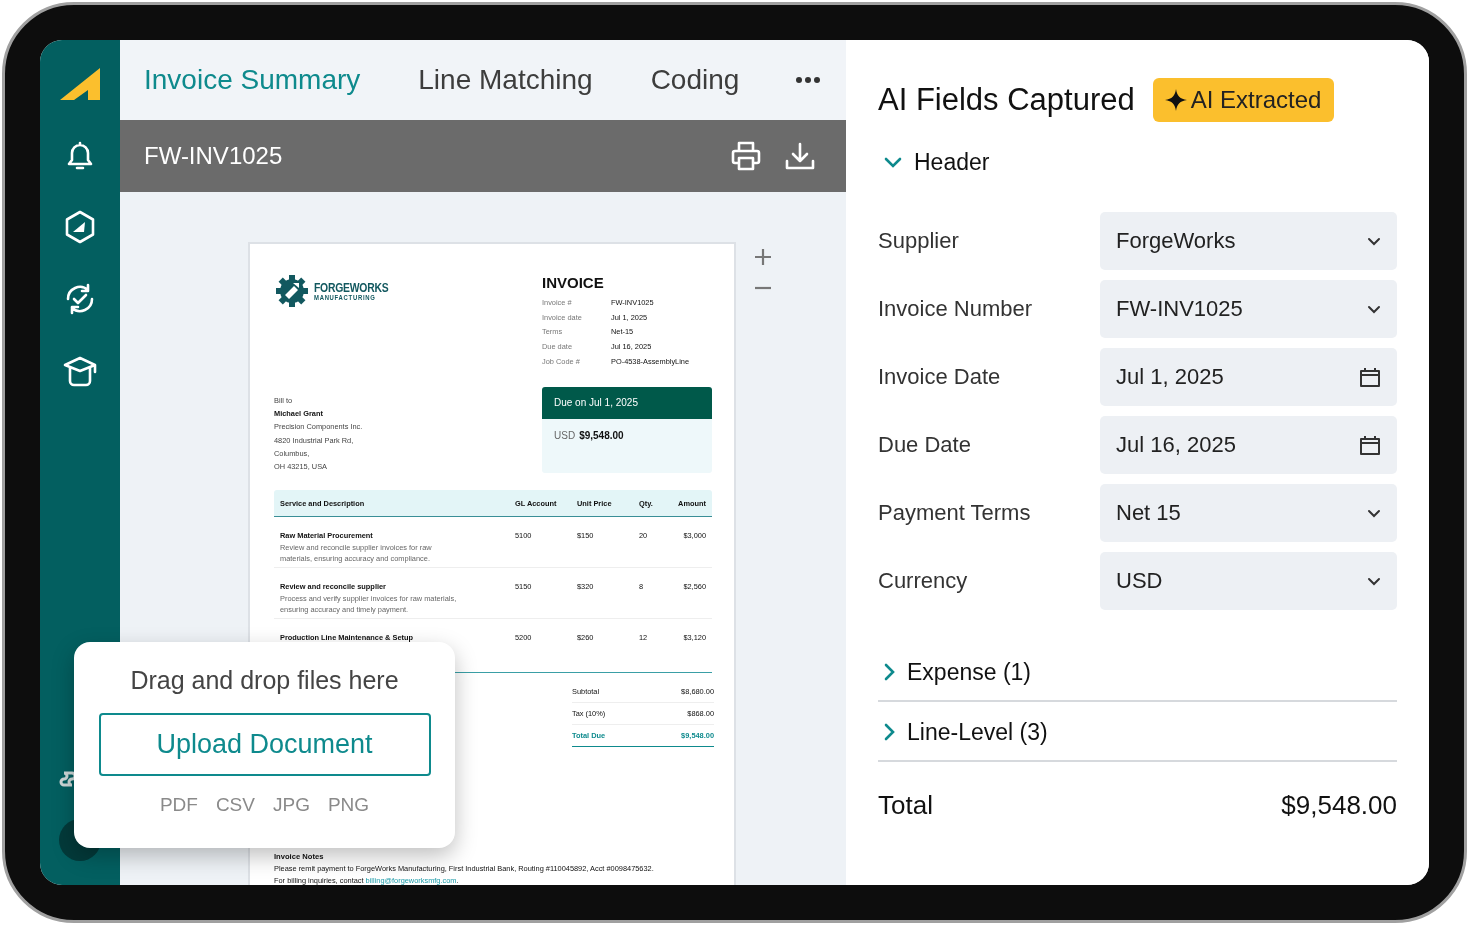  Describe the element at coordinates (573, 282) in the screenshot. I see `invoice-title: INVOICE` at that location.